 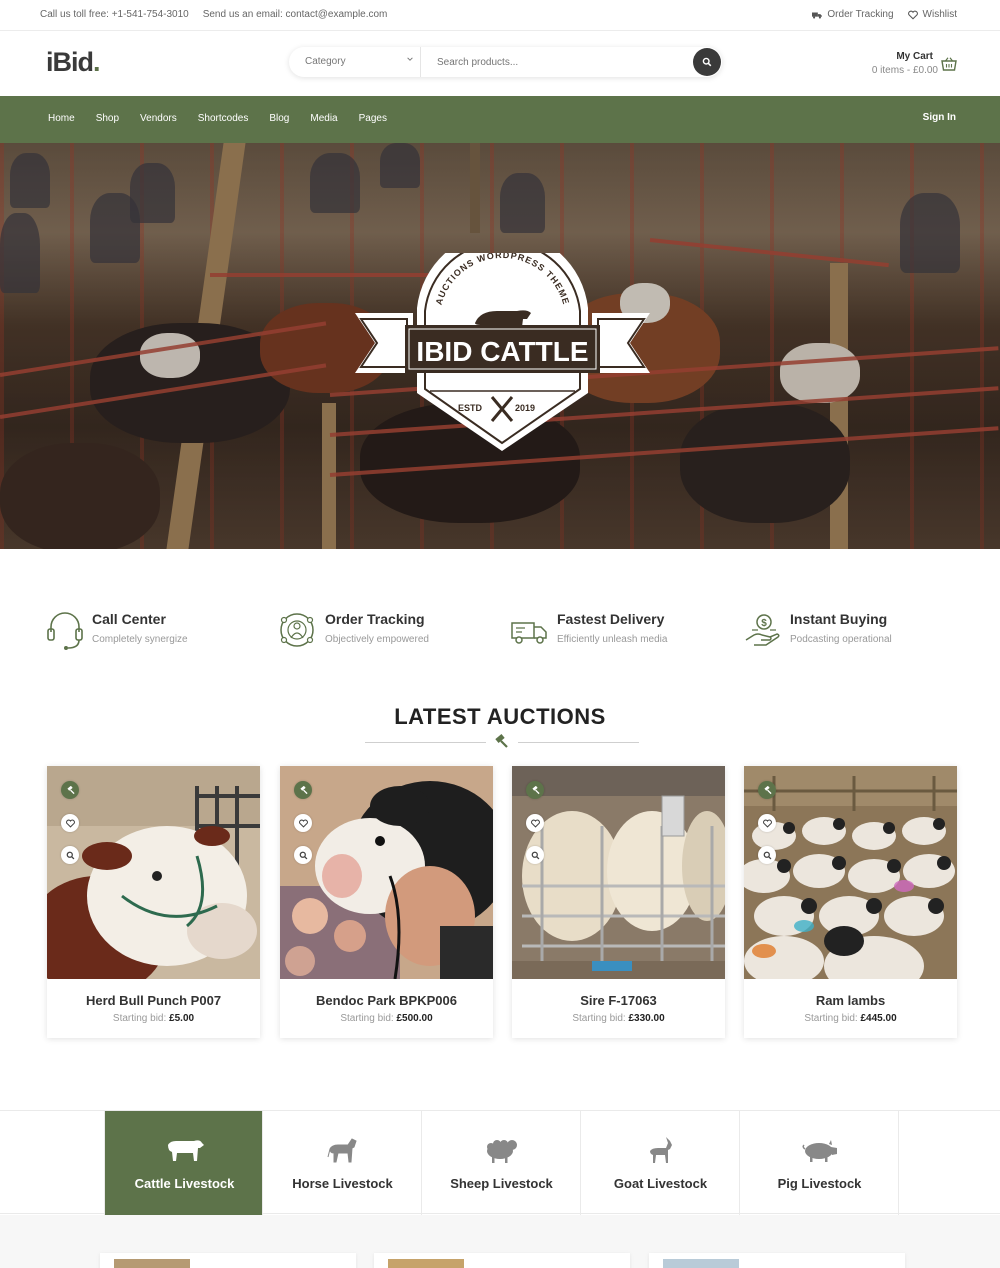 I want to click on feature-title: Instant Buying, so click(x=839, y=619).